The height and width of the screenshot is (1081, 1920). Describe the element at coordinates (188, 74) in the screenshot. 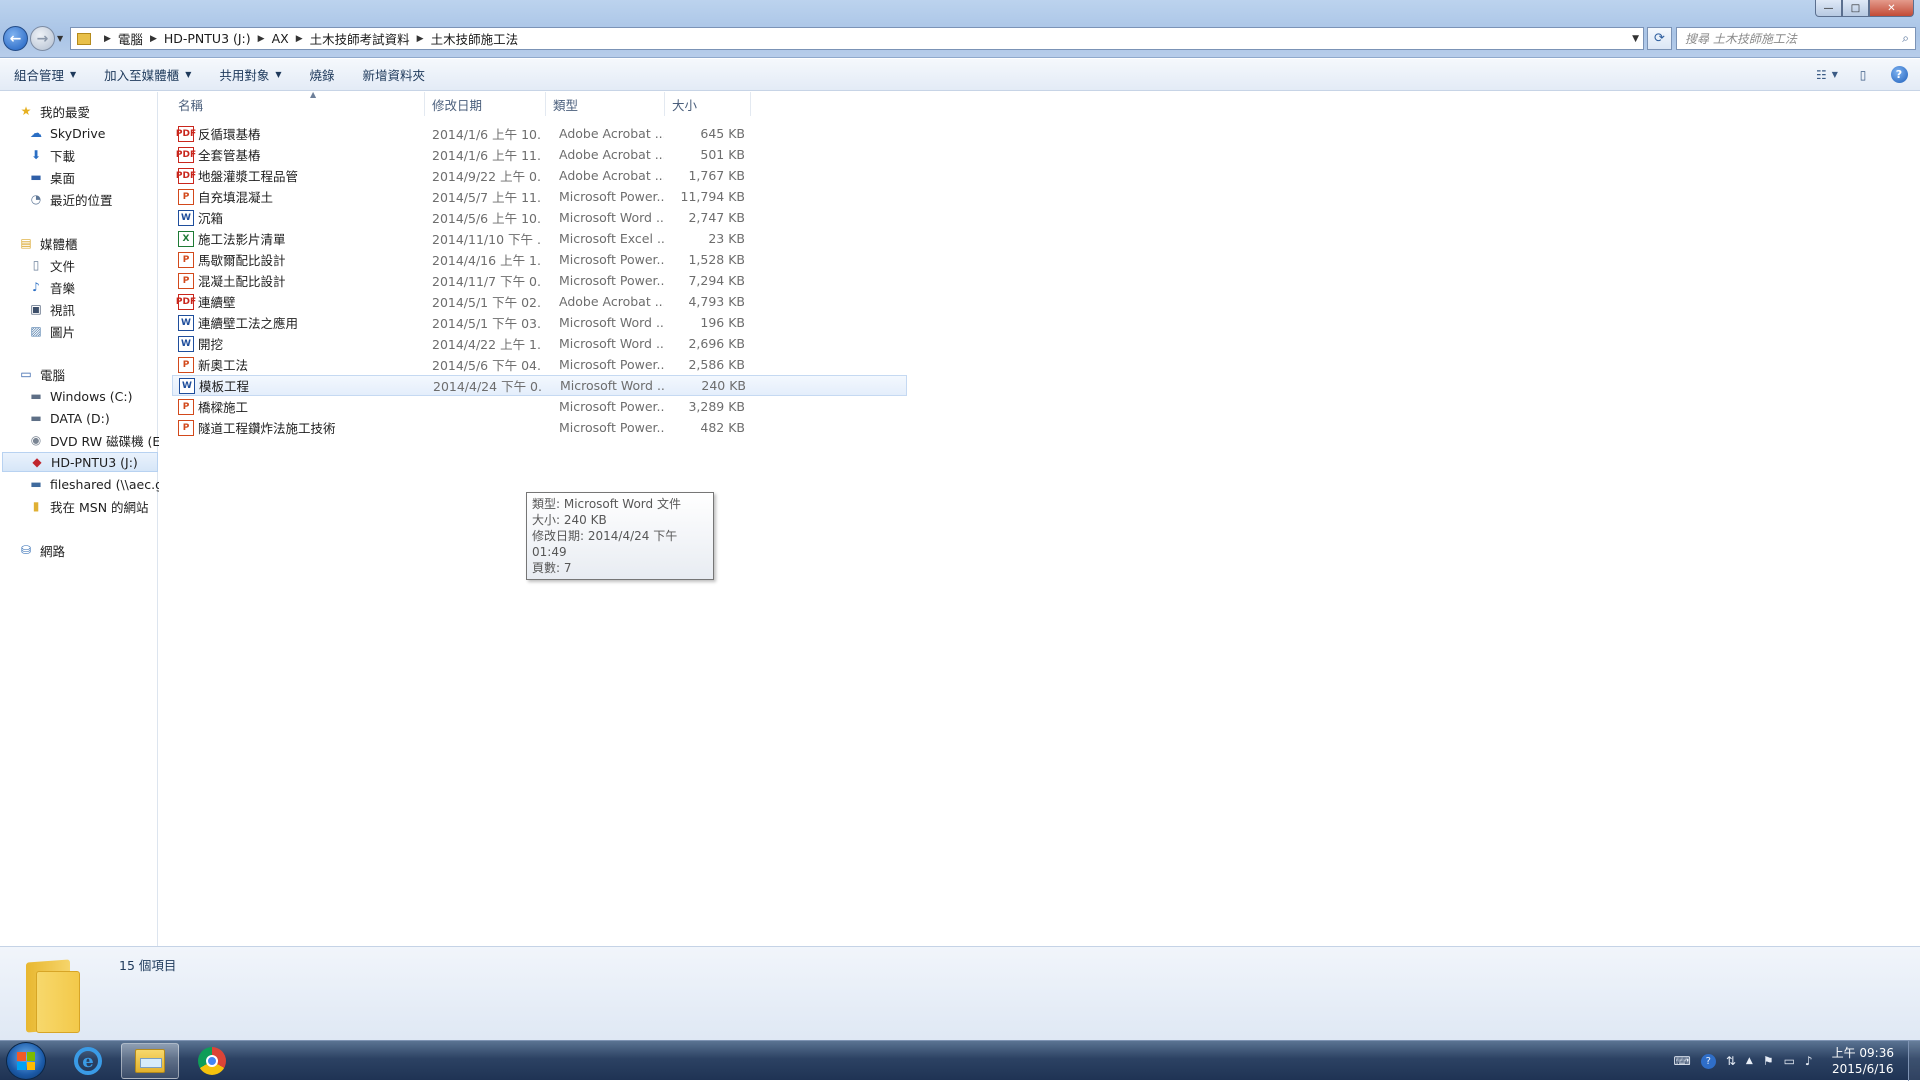

I see `chevron-down-icon: ▼` at that location.